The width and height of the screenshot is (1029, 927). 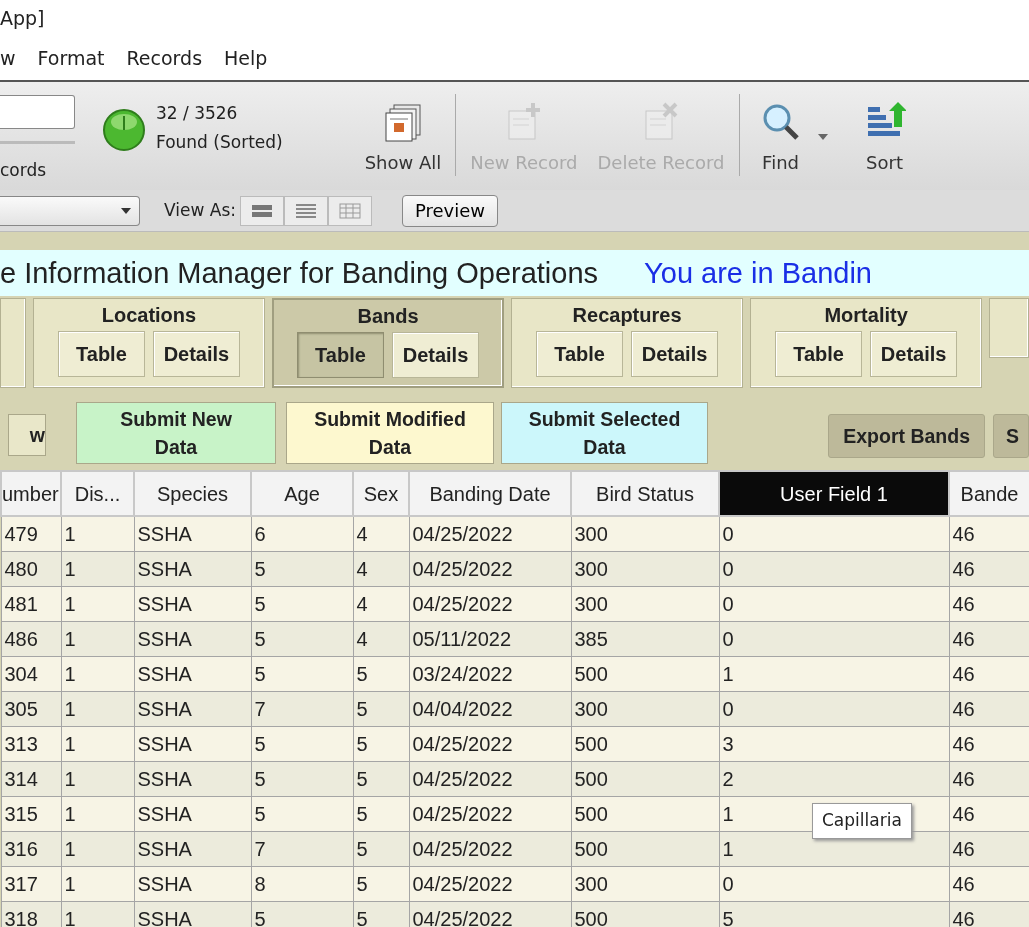 I want to click on column-header: umber, so click(x=31, y=493).